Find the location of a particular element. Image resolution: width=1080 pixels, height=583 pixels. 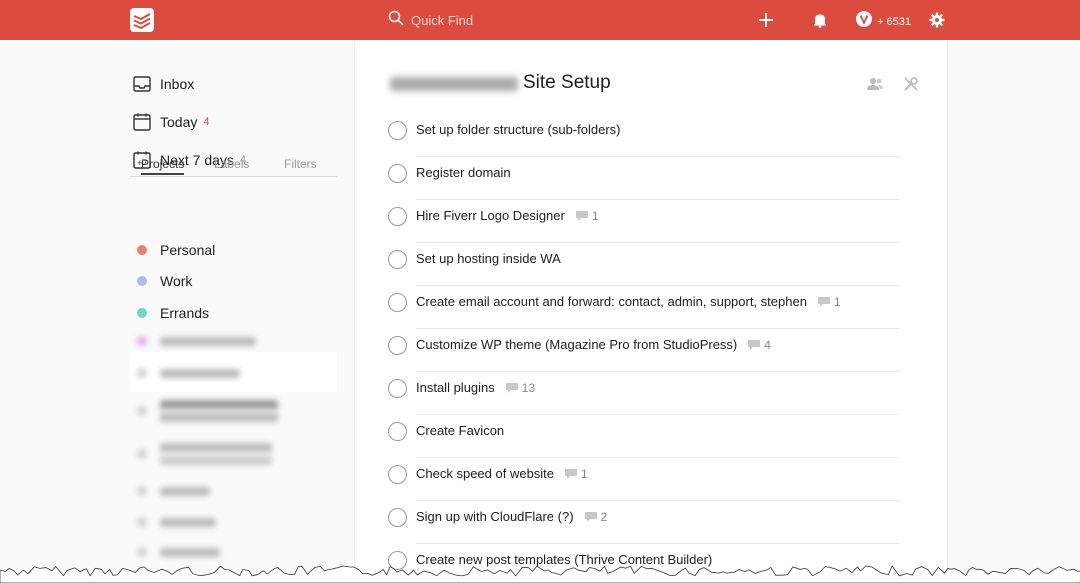

today-count: 4 is located at coordinates (206, 122).